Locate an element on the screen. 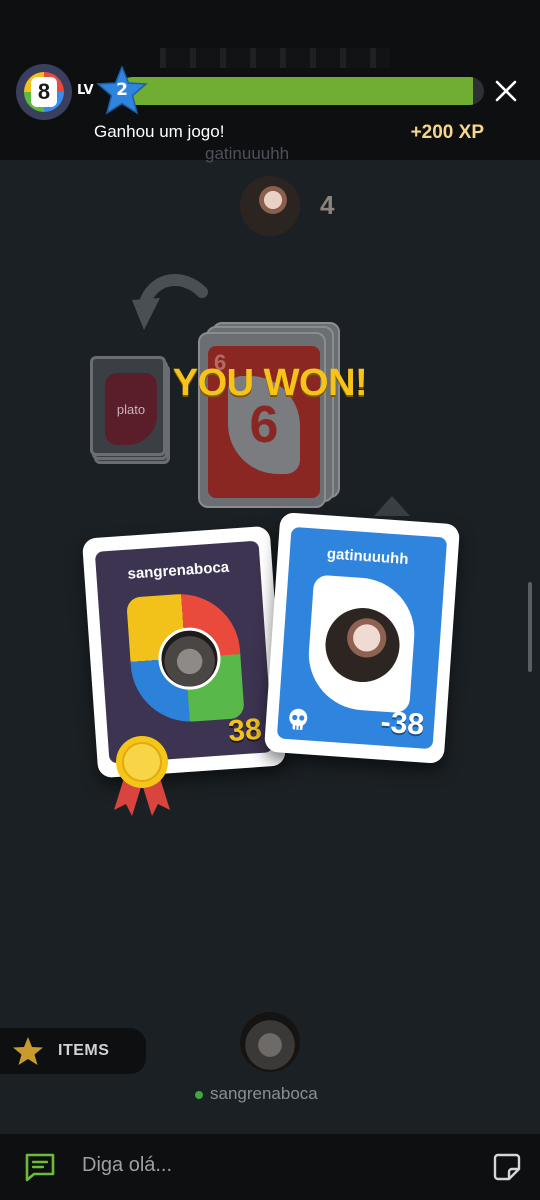 The image size is (540, 1200). star-icon is located at coordinates (28, 1051).